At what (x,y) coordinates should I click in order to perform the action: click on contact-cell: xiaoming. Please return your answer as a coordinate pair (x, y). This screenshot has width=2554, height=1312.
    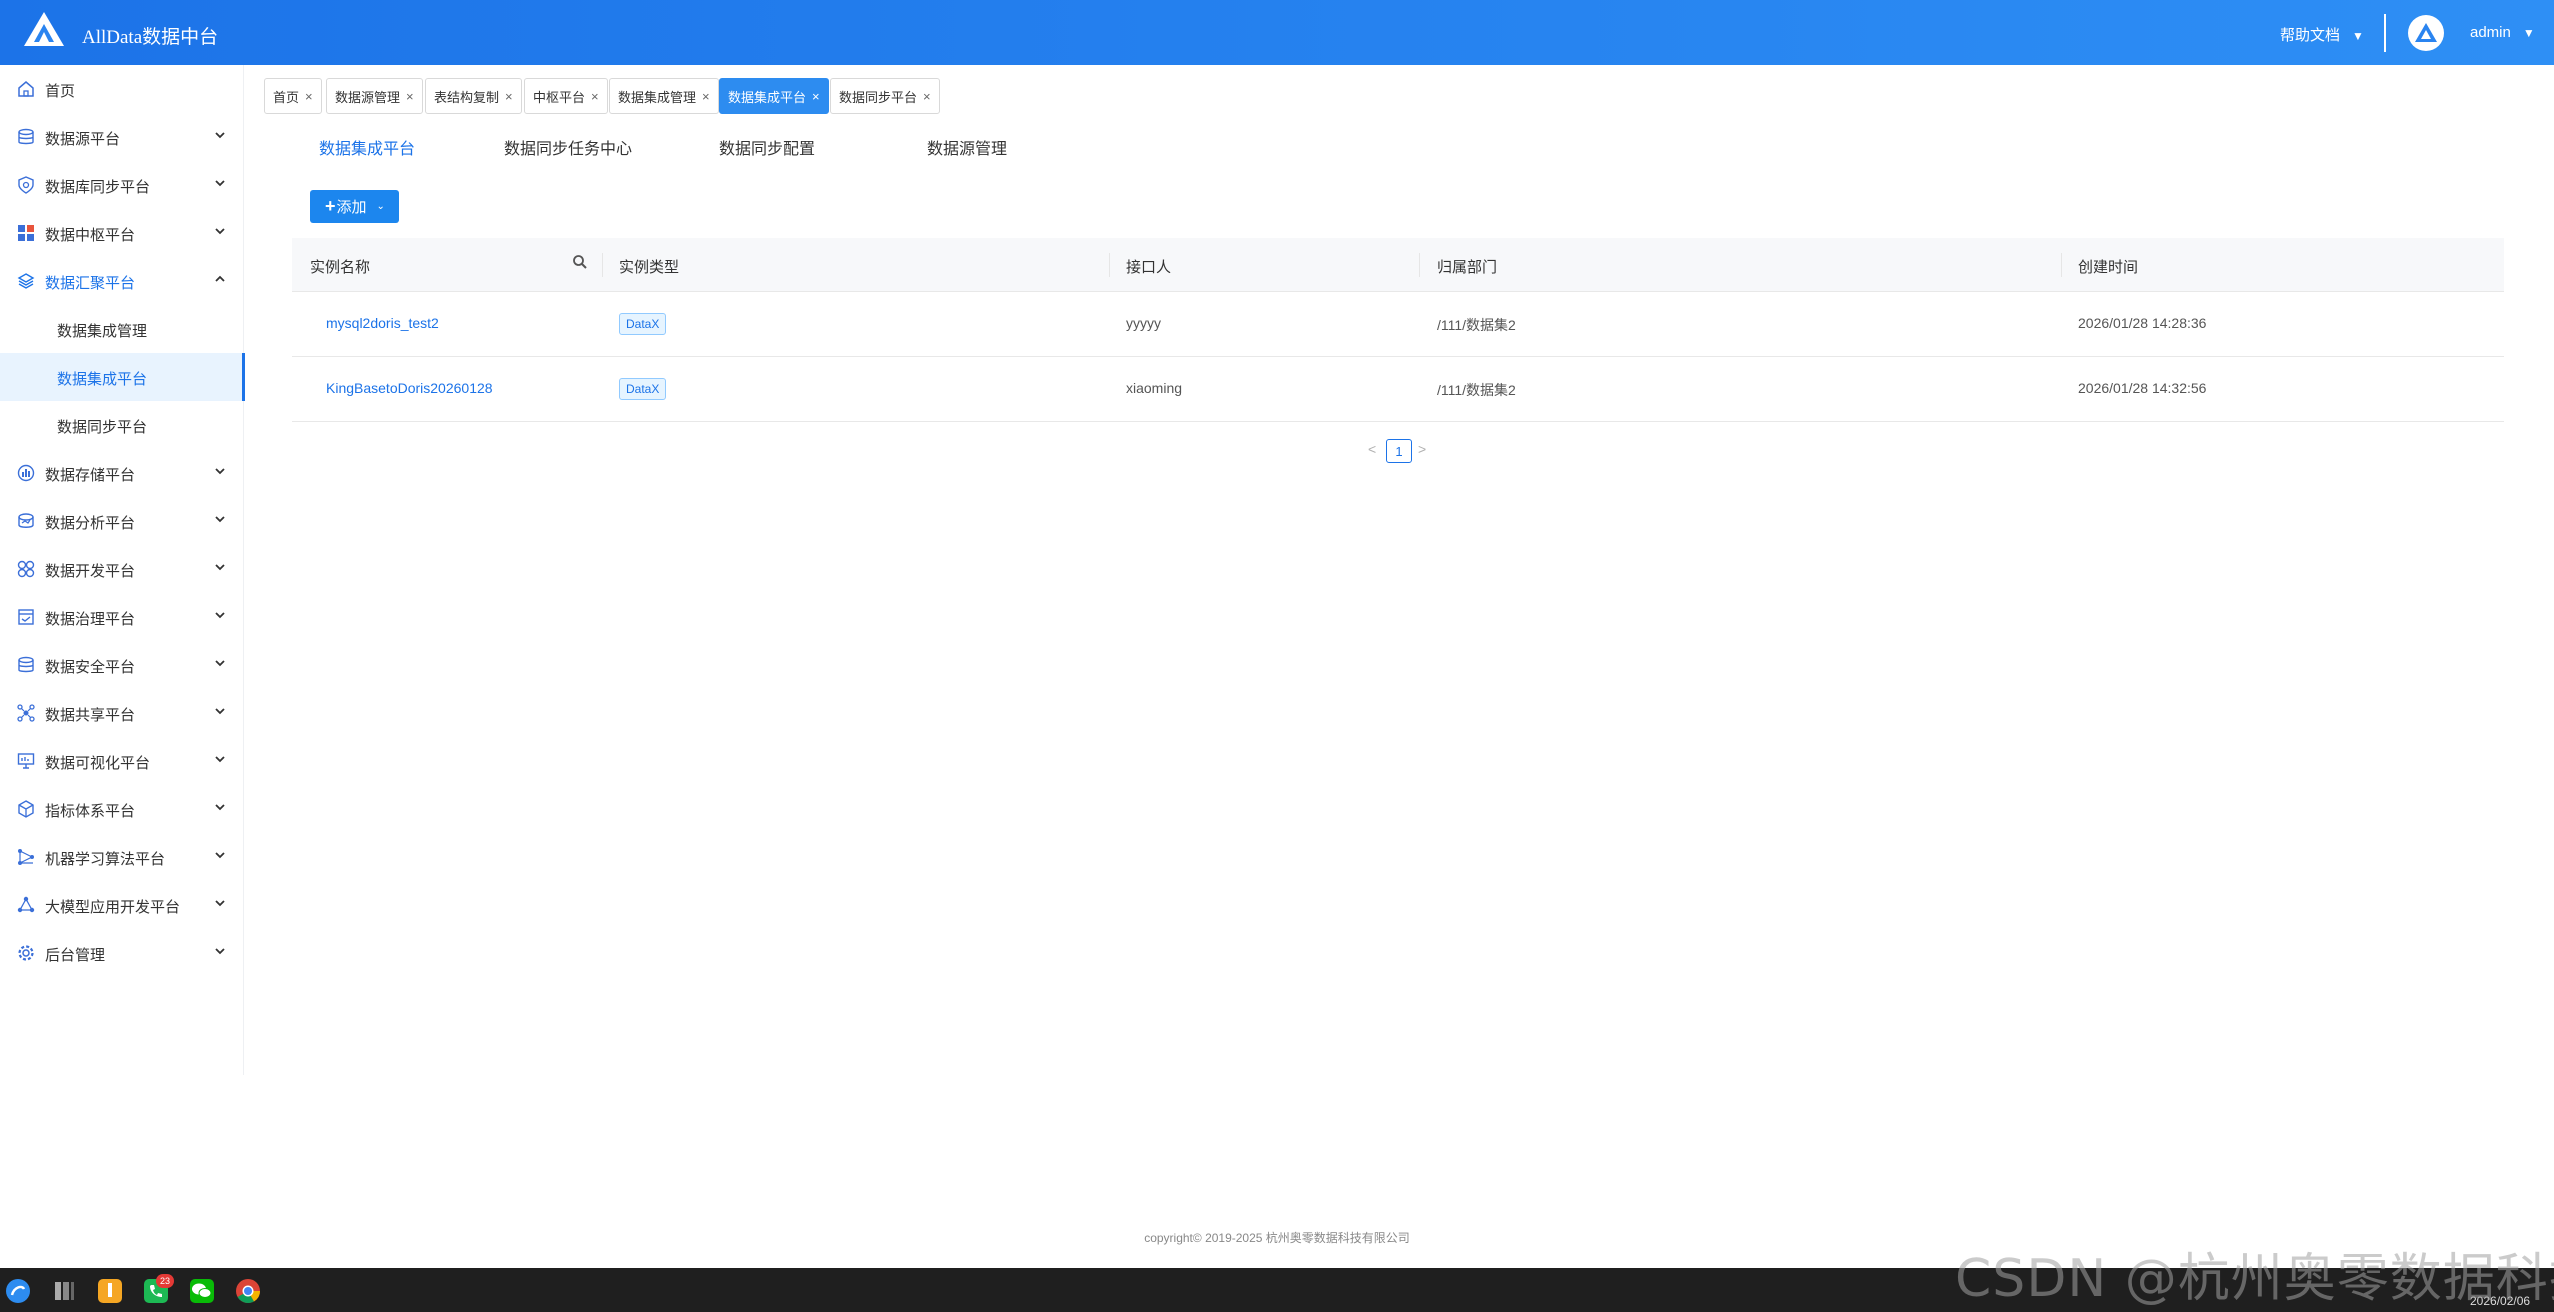
    Looking at the image, I should click on (1154, 388).